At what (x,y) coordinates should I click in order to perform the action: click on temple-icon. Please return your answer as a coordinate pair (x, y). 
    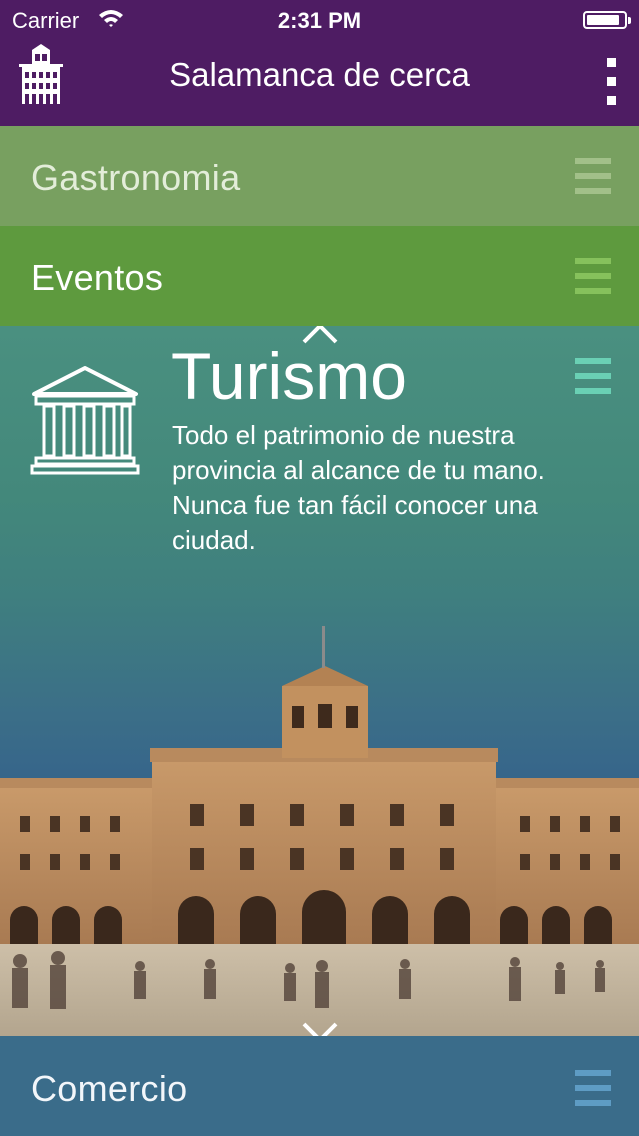
    Looking at the image, I should click on (85, 420).